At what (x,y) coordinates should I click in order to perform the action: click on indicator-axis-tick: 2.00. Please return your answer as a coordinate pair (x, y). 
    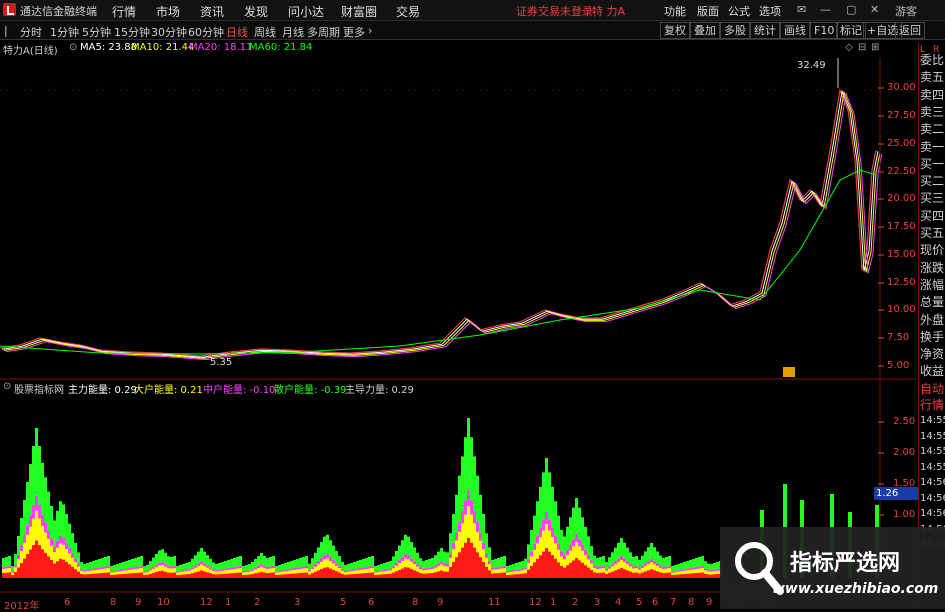
    Looking at the image, I should click on (904, 452).